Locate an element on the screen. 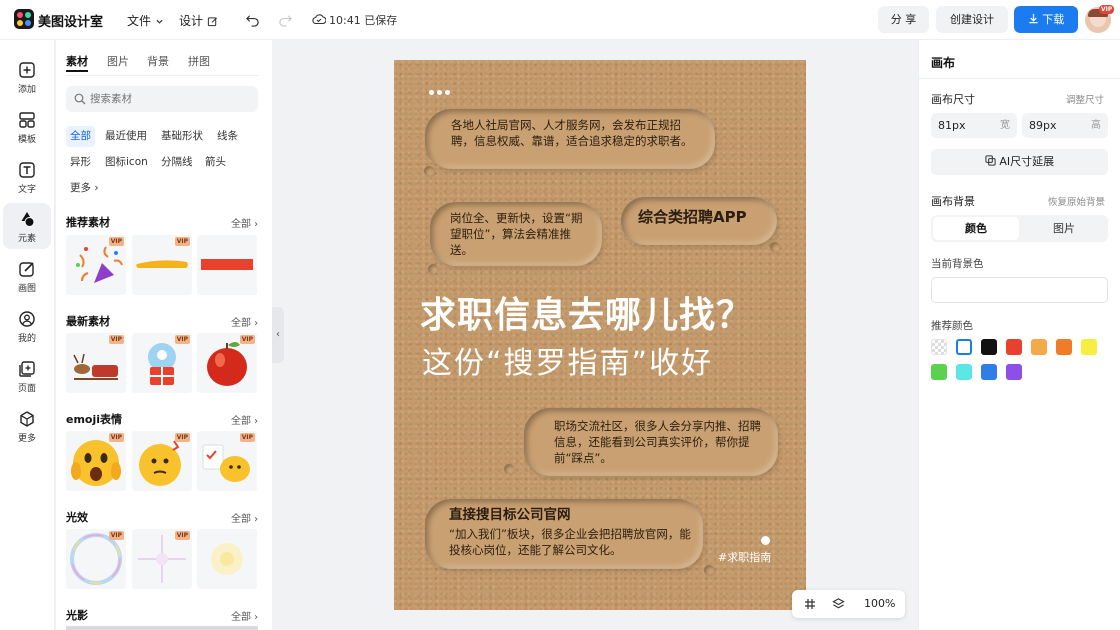 The width and height of the screenshot is (1120, 630). asset-snow-globe: VIP is located at coordinates (162, 363).